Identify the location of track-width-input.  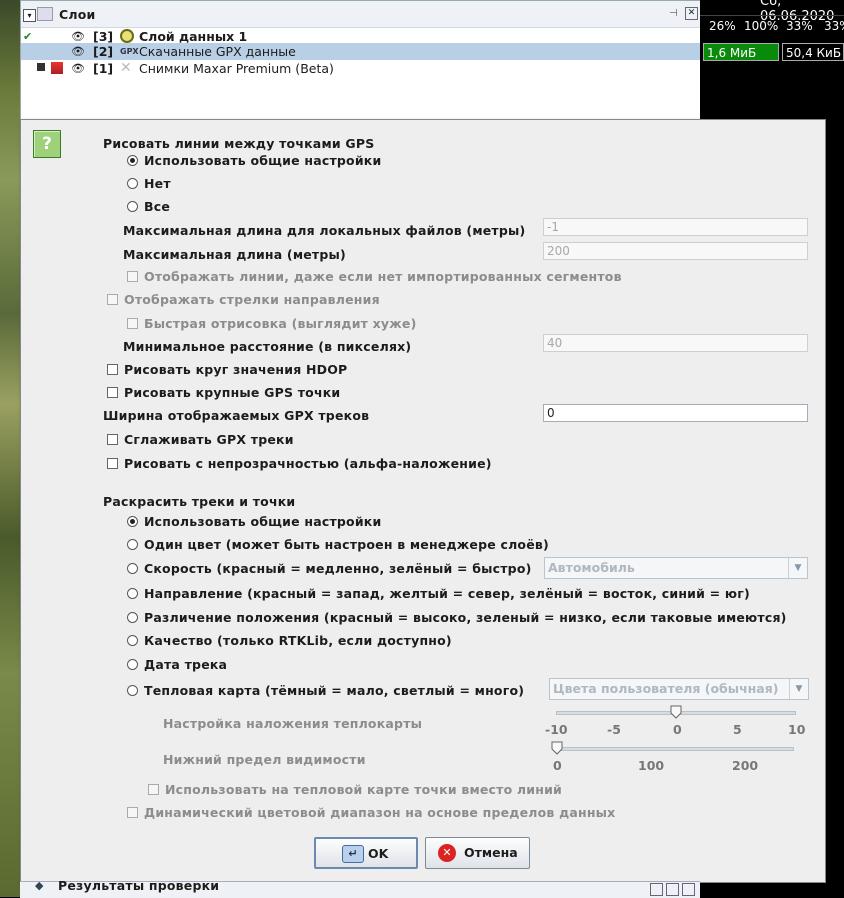
(675, 413).